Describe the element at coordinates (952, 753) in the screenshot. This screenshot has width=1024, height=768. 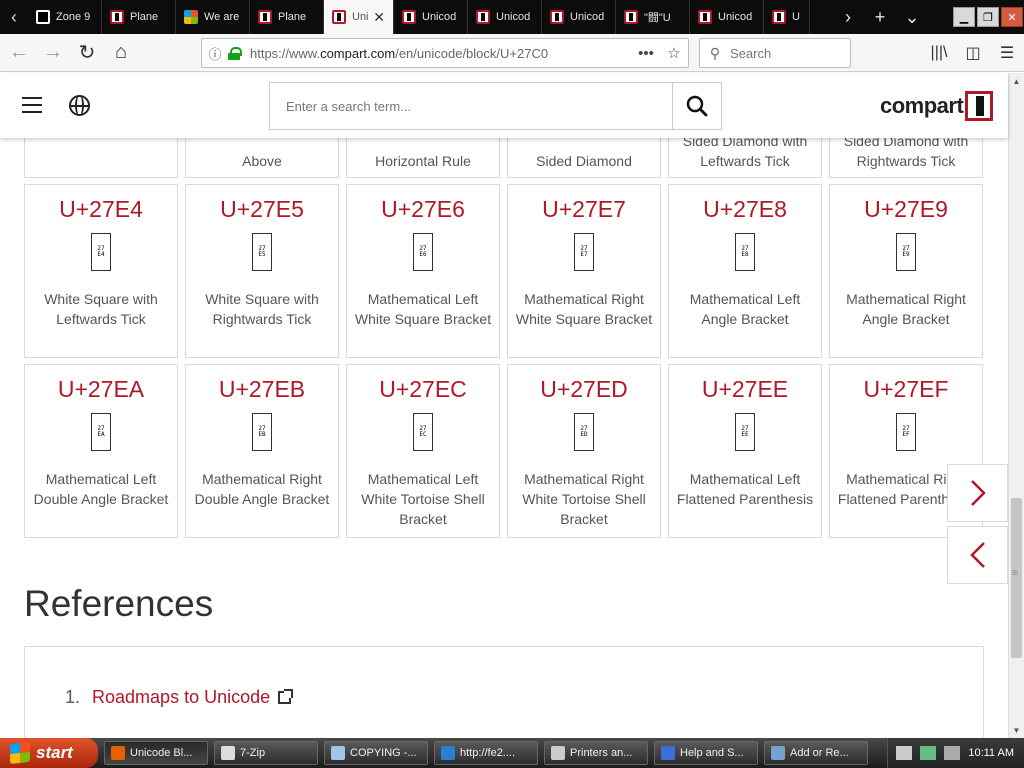
I see `volume-icon` at that location.